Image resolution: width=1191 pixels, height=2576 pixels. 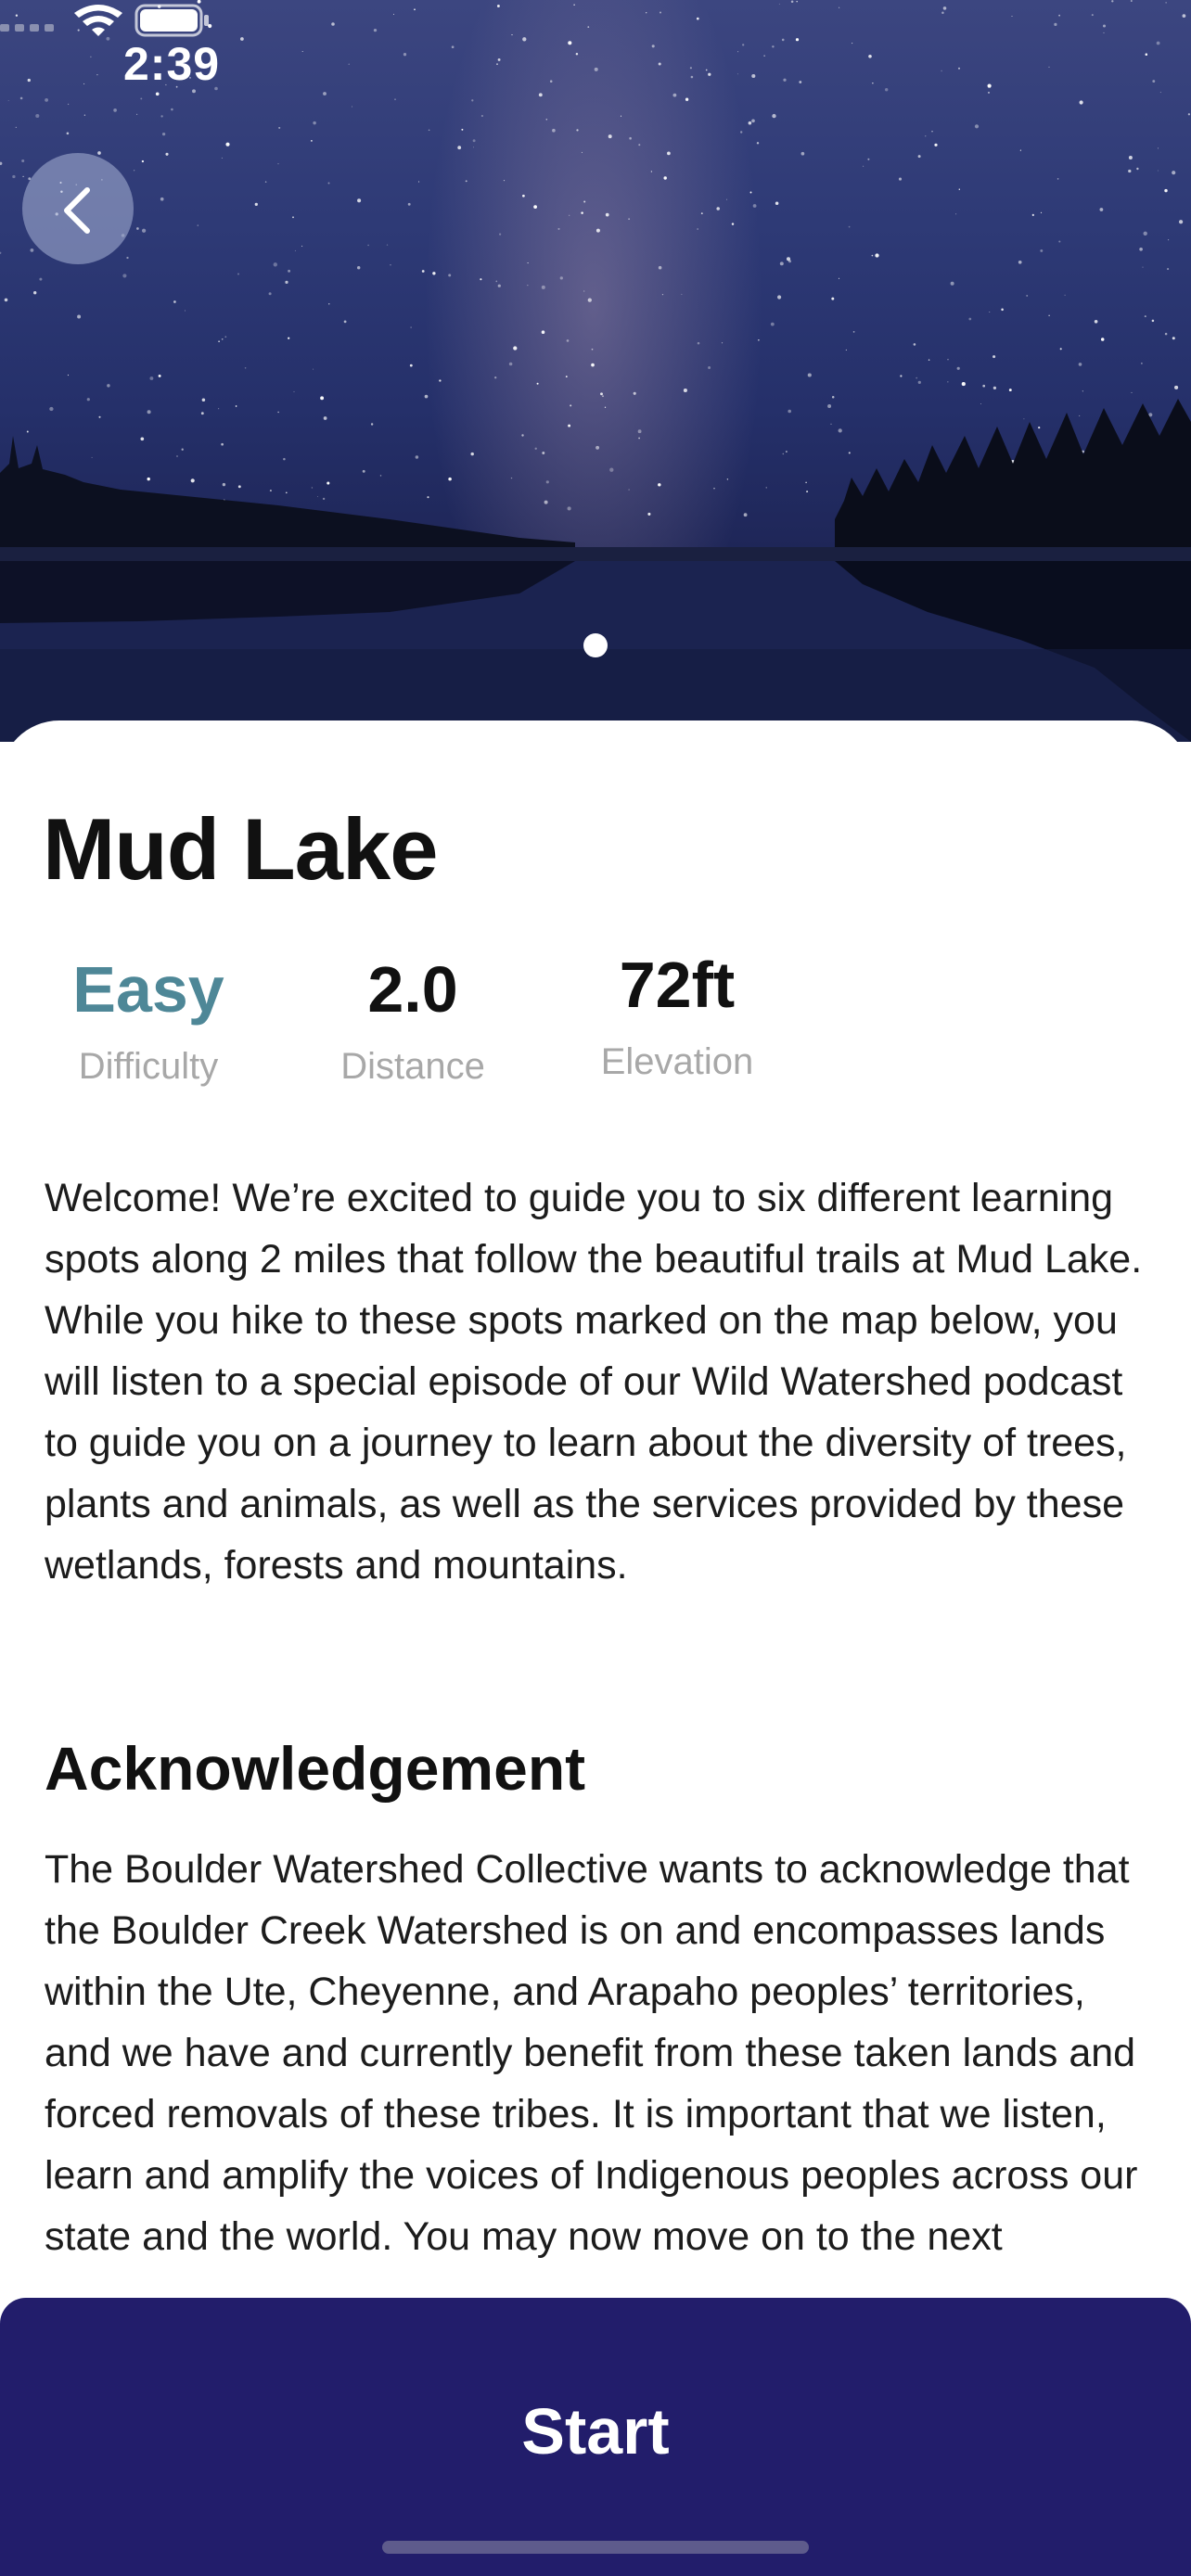 What do you see at coordinates (413, 1023) in the screenshot?
I see `stat-distance: 2.0 Distance` at bounding box center [413, 1023].